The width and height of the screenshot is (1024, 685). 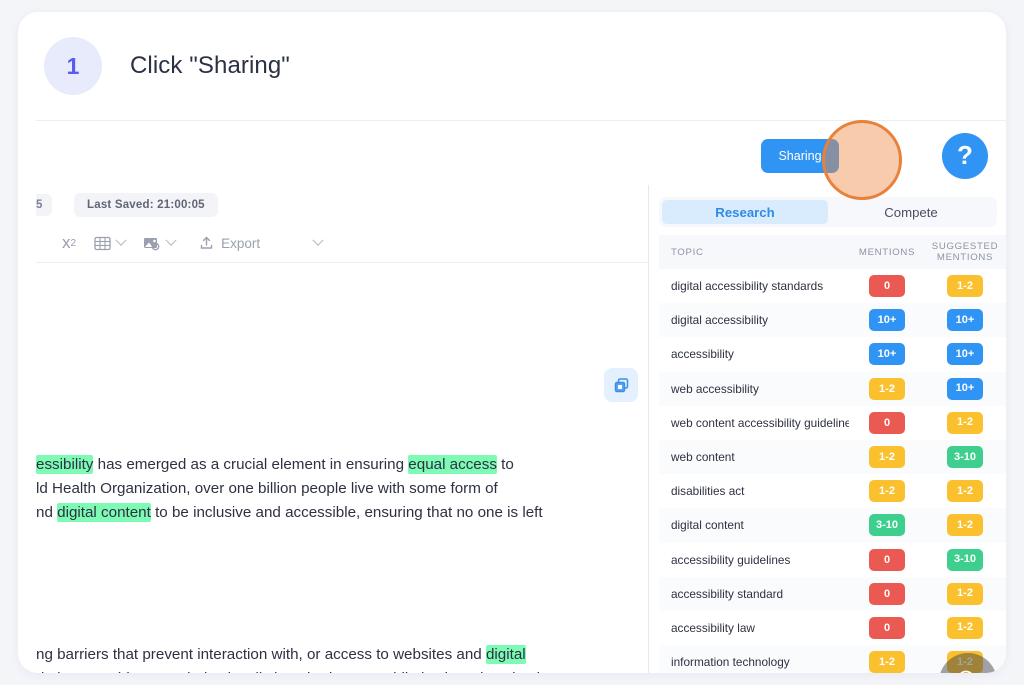 I want to click on table-row: web accessibility 1-2 10+, so click(x=832, y=388).